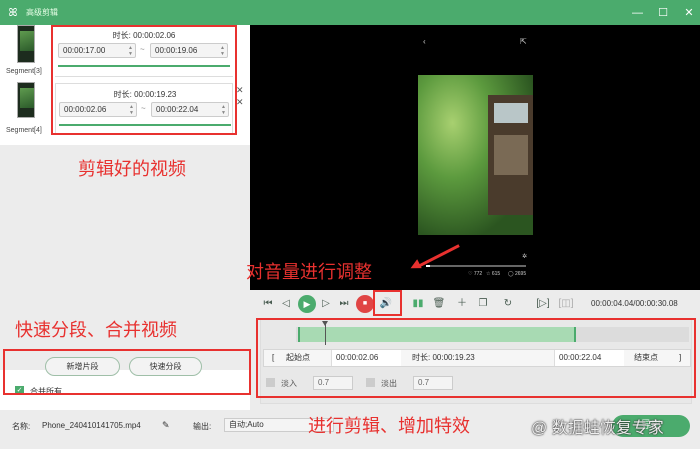 The height and width of the screenshot is (449, 700). What do you see at coordinates (132, 169) in the screenshot?
I see `annotation-edited-video: 剪辑好的视频` at bounding box center [132, 169].